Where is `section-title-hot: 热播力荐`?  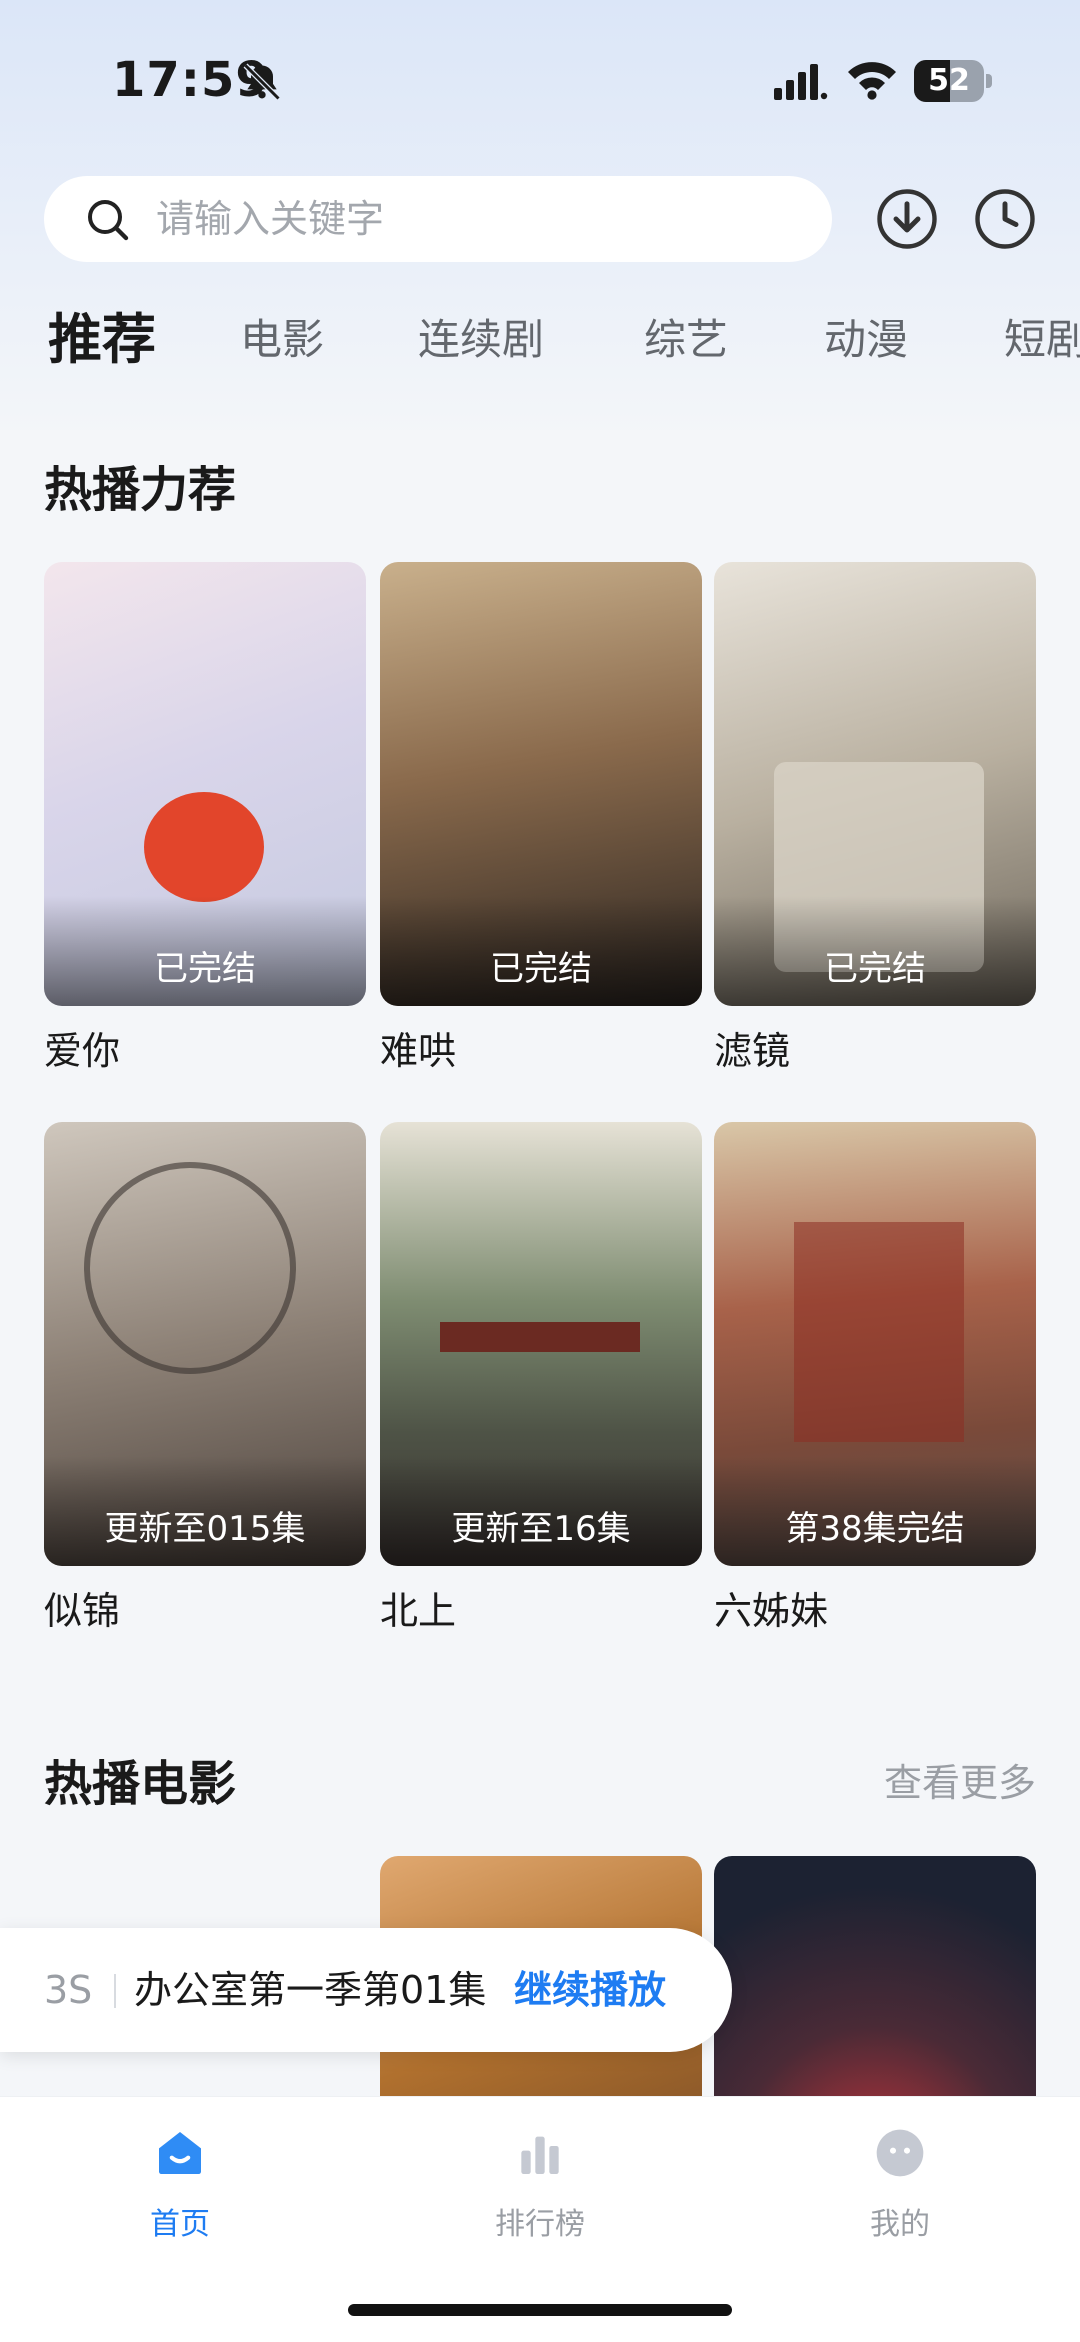
section-title-hot: 热播力荐 is located at coordinates (140, 490).